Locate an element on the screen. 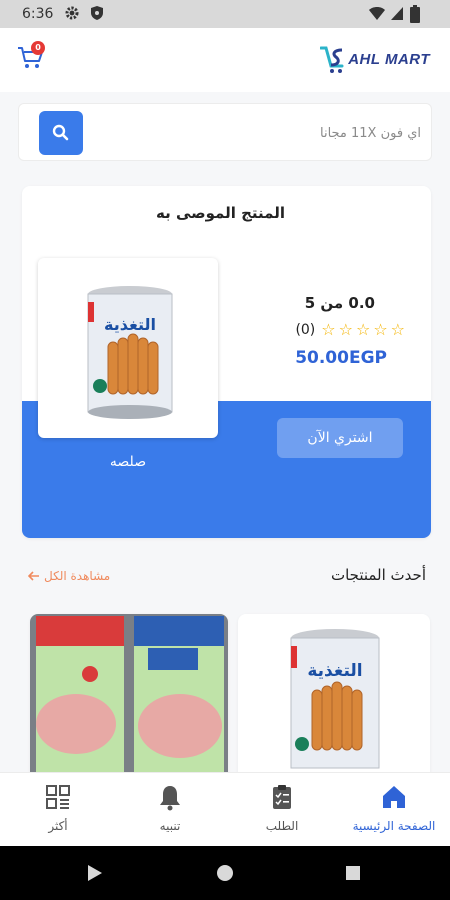 Image resolution: width=450 pixels, height=900 pixels. status-time: 6:36 is located at coordinates (38, 14).